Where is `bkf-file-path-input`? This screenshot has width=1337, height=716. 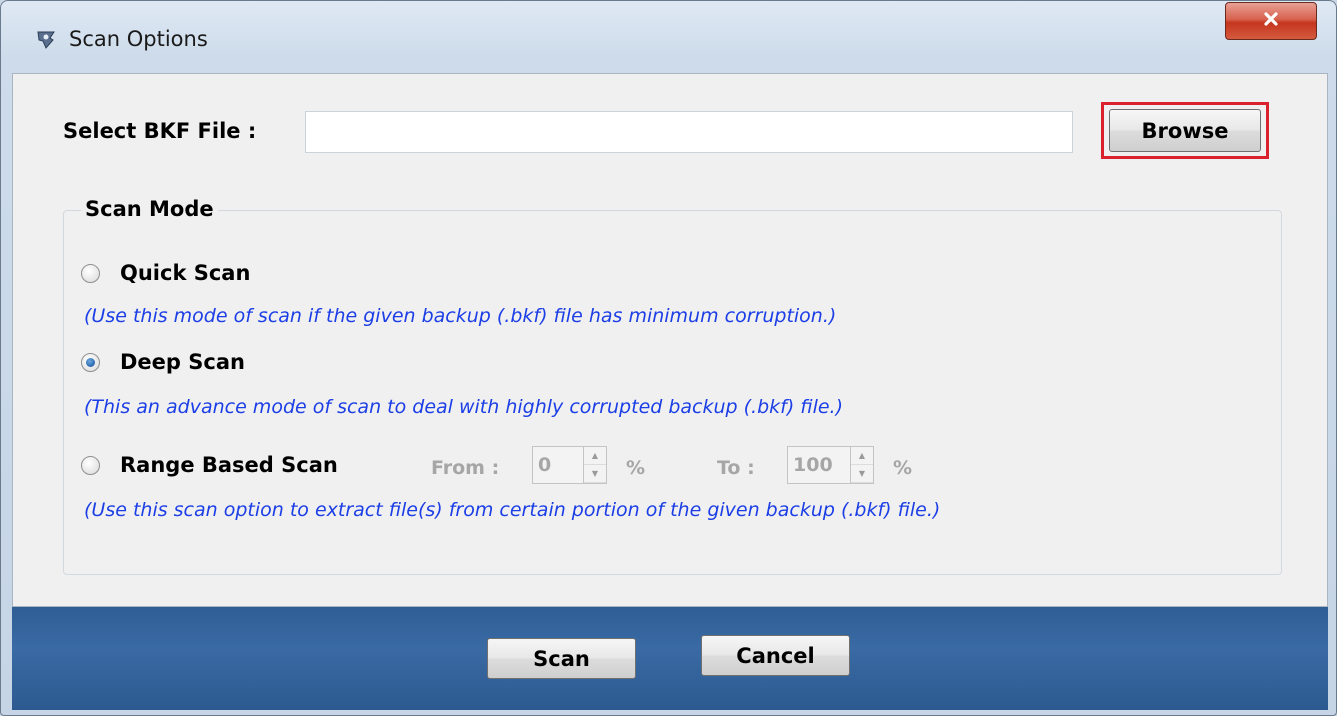
bkf-file-path-input is located at coordinates (689, 132).